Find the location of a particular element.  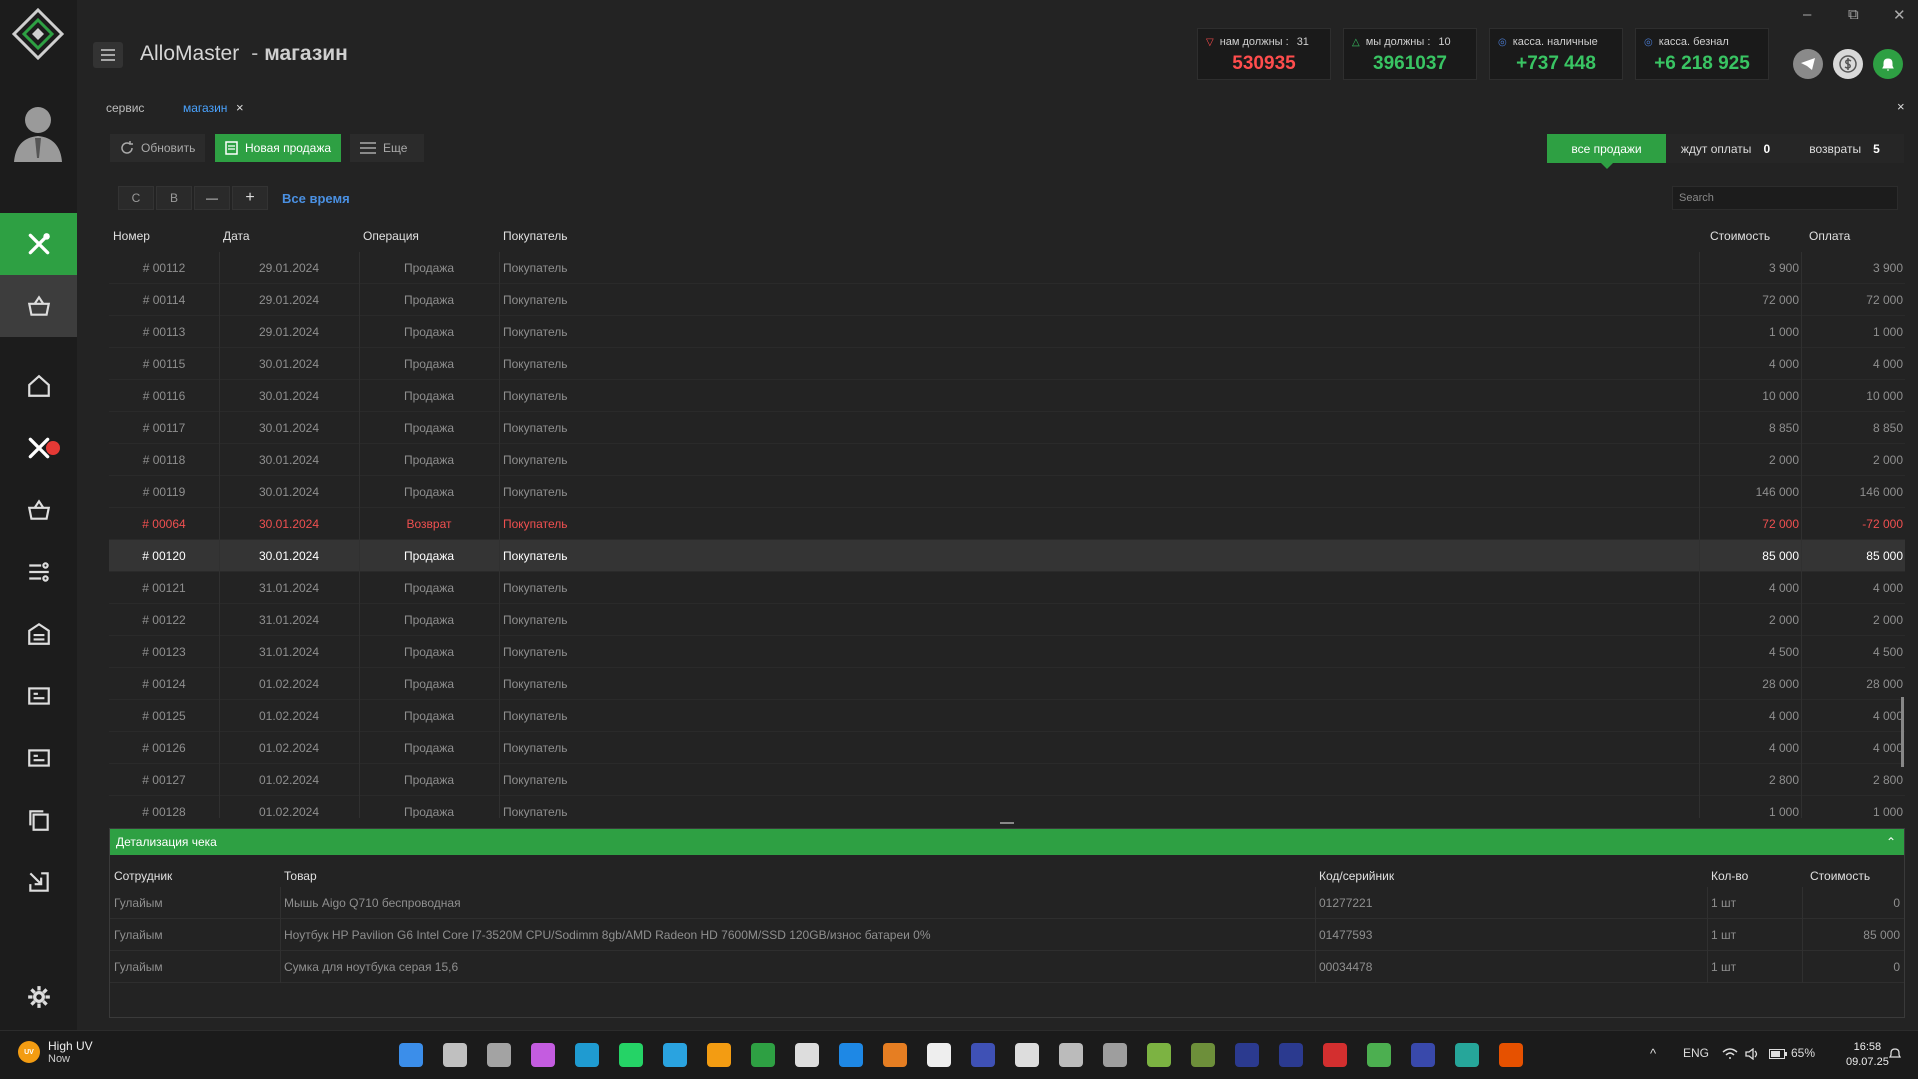

edge-icon is located at coordinates (587, 1055).